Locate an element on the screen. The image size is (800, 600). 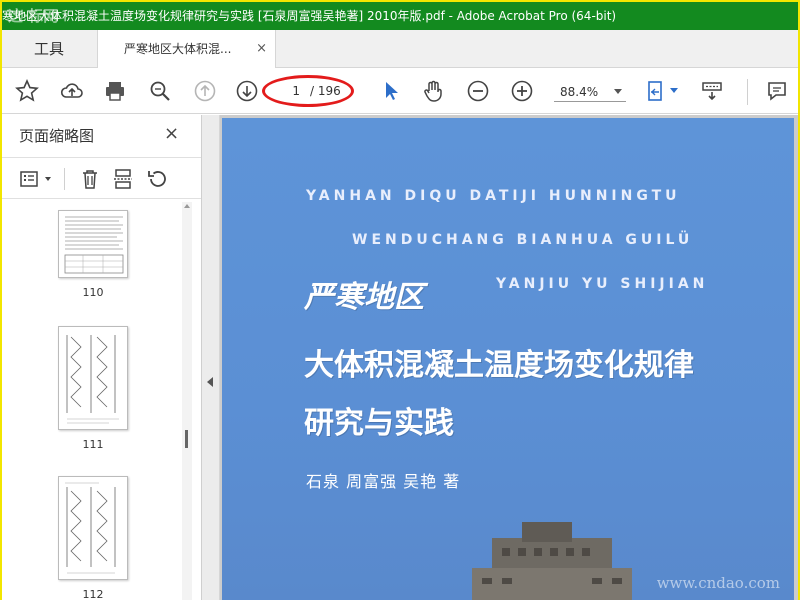
highlight-oval-annotation is located at coordinates (308, 91).